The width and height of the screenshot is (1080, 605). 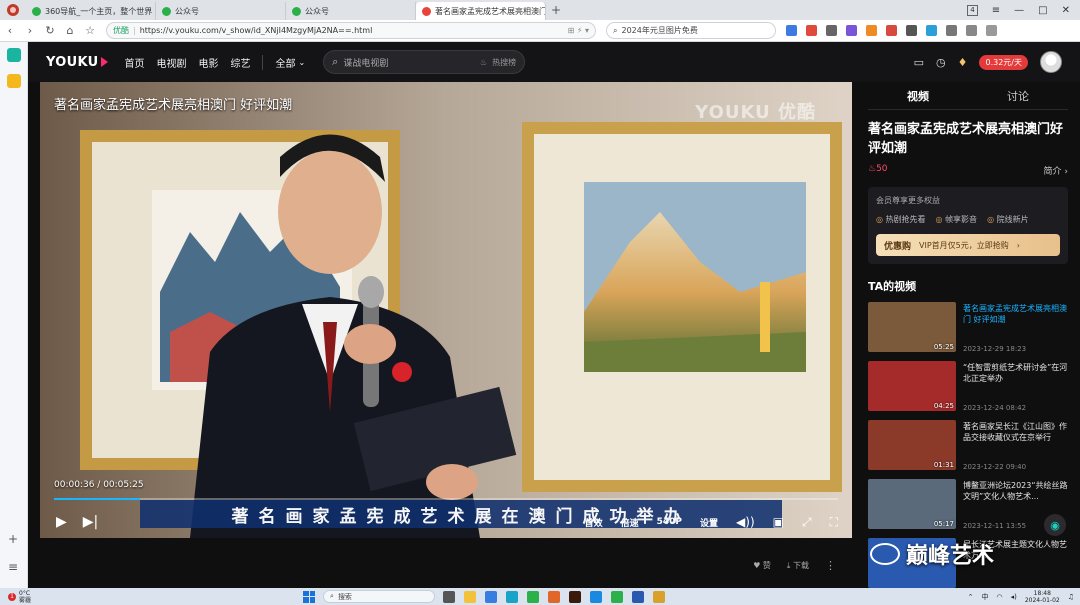 I want to click on weather-widget: 1 0°C 雾霾, so click(x=19, y=597).